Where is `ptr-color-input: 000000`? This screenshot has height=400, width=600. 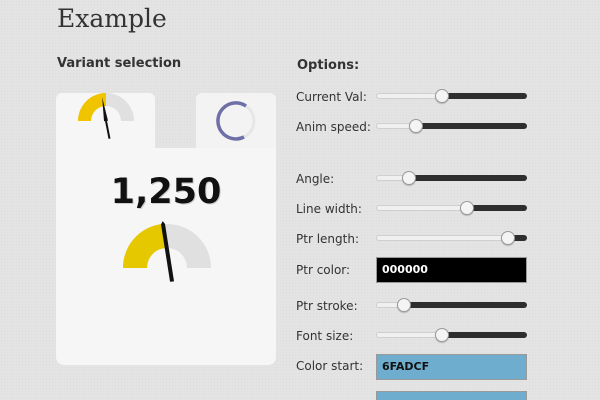 ptr-color-input: 000000 is located at coordinates (451, 270).